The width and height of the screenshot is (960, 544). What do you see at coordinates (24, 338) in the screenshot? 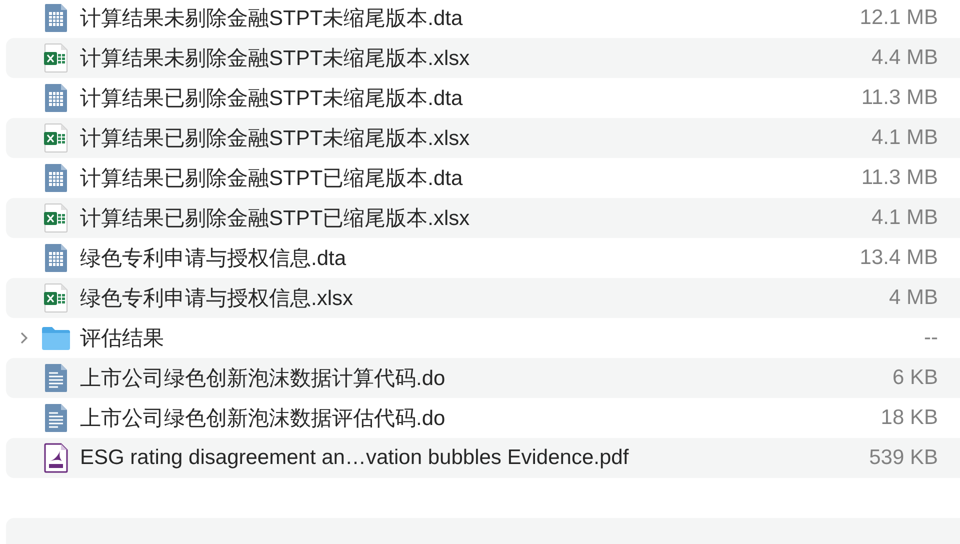
I see `disclosure-chevron-icon` at bounding box center [24, 338].